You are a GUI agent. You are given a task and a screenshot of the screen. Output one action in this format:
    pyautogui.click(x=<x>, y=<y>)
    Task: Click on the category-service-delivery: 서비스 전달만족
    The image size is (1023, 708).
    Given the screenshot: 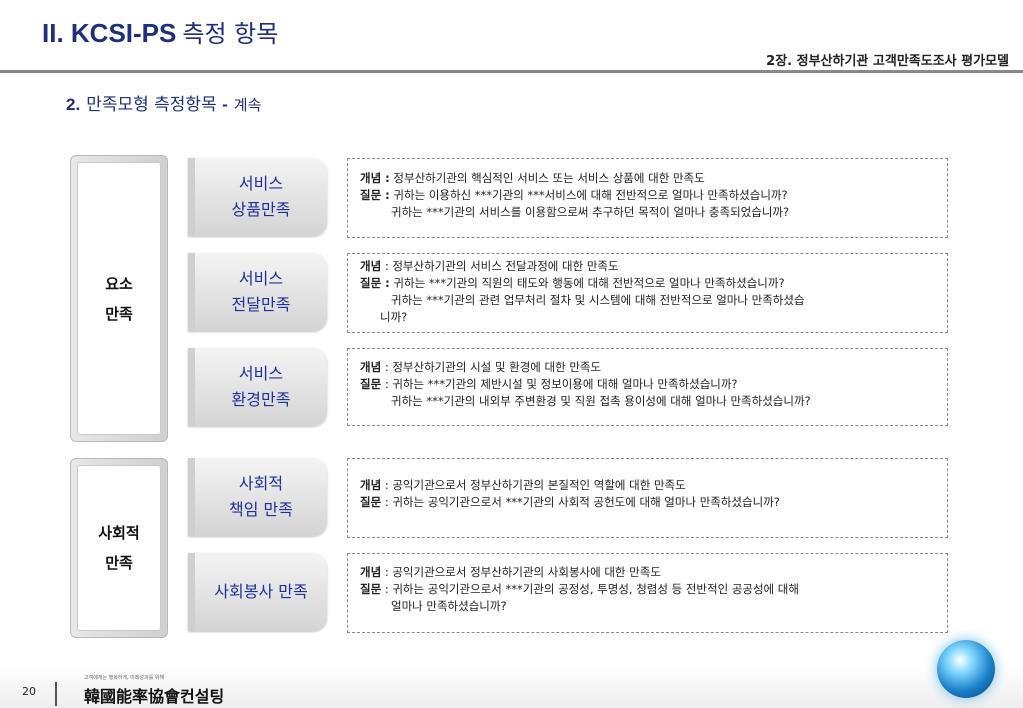 What is the action you would take?
    pyautogui.click(x=257, y=292)
    